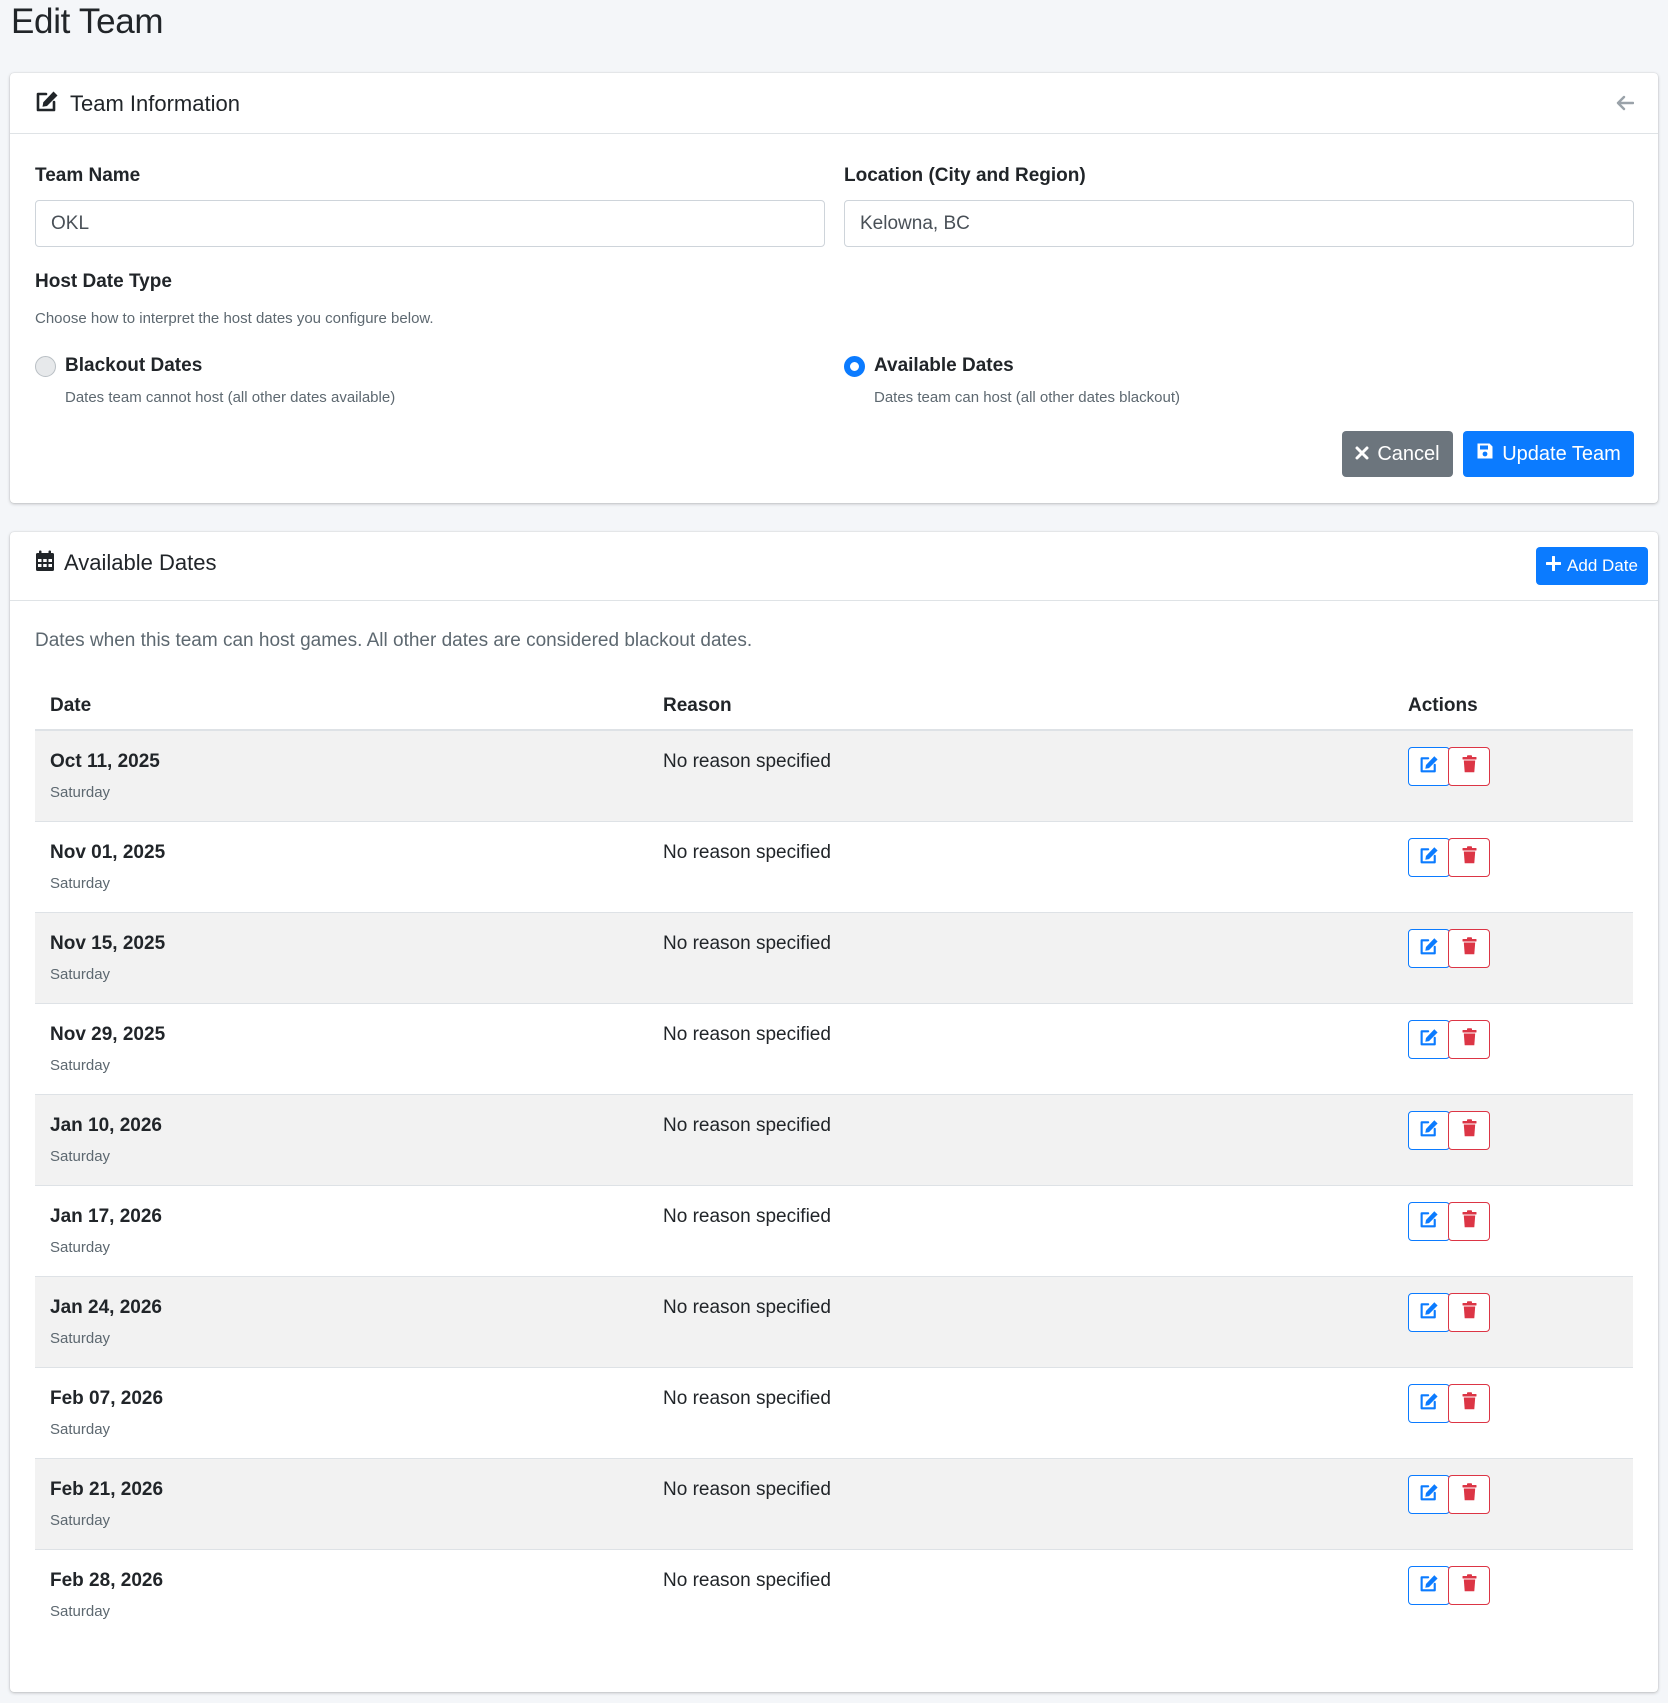  What do you see at coordinates (105, 761) in the screenshot?
I see `row-date: Oct 11, 2025` at bounding box center [105, 761].